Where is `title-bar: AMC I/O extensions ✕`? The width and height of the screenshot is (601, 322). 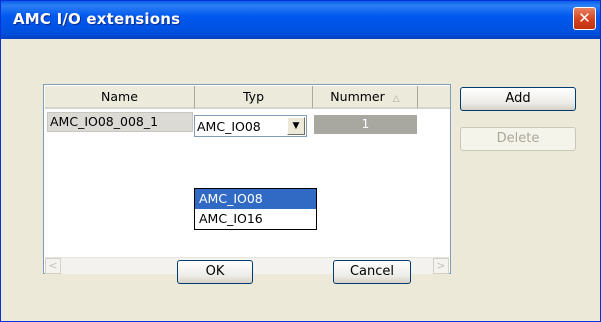 title-bar: AMC I/O extensions ✕ is located at coordinates (300, 20).